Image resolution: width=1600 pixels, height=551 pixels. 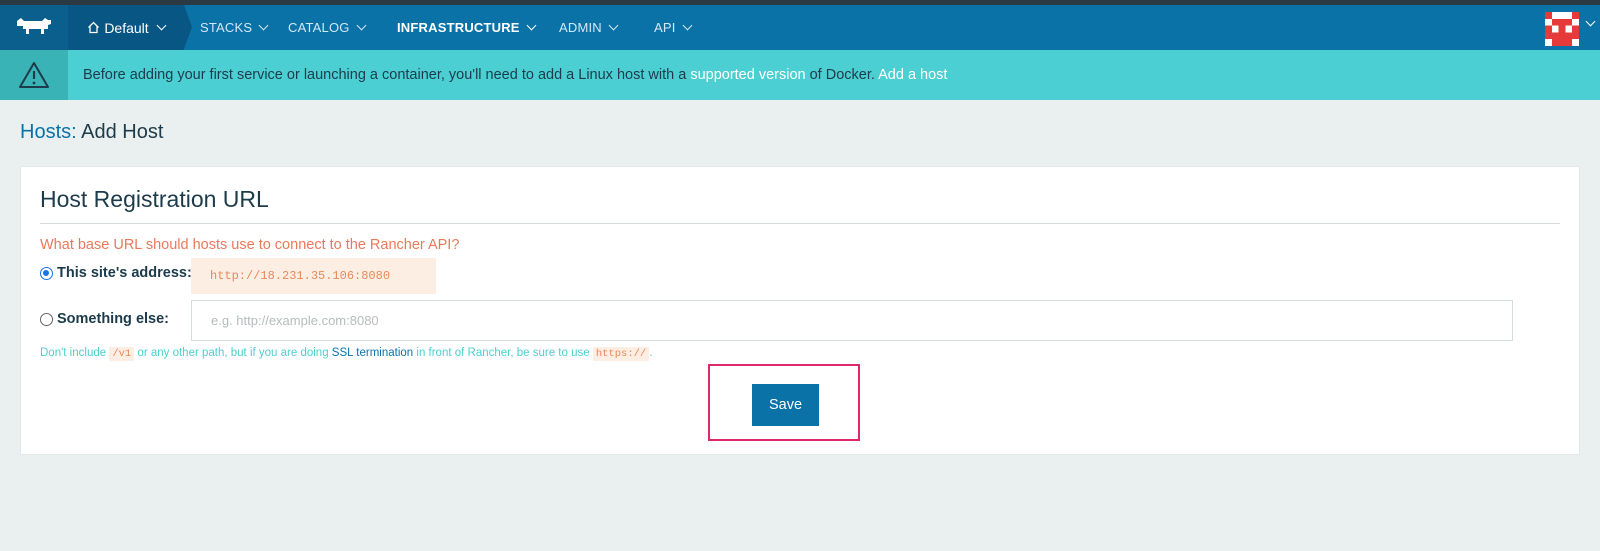 I want to click on nav-stacks: STACKS, so click(x=234, y=27).